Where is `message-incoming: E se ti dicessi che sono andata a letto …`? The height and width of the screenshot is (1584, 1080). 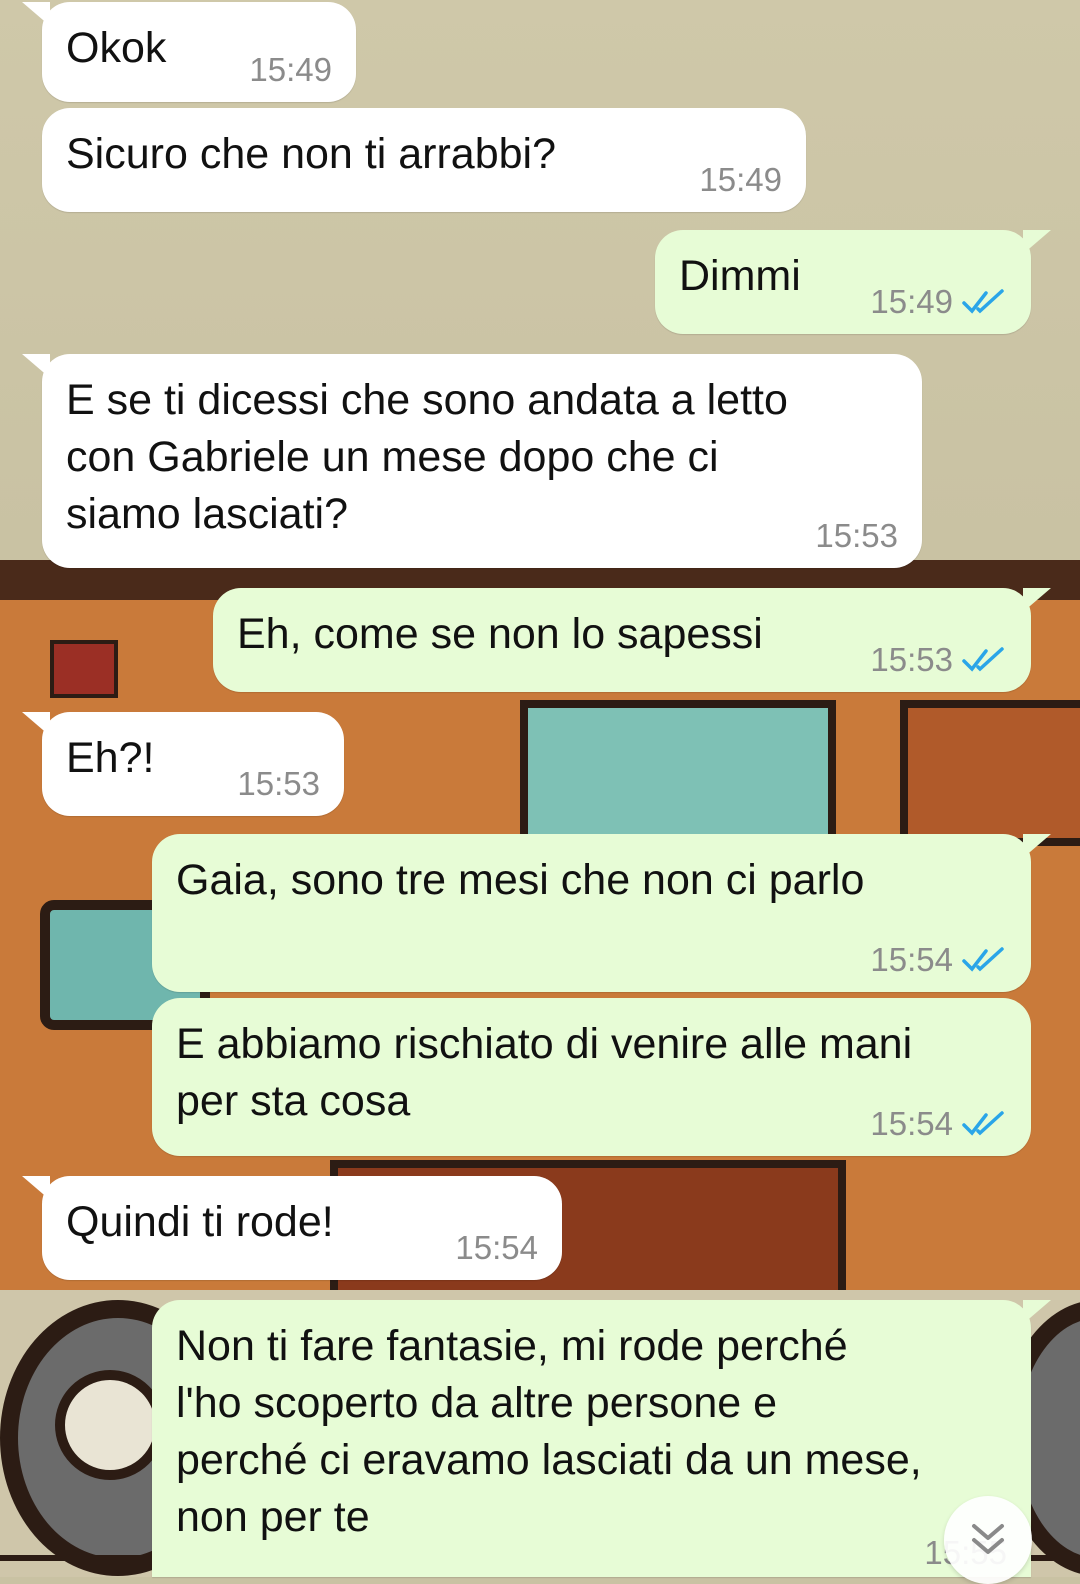 message-incoming: E se ti dicessi che sono andata a letto … is located at coordinates (472, 461).